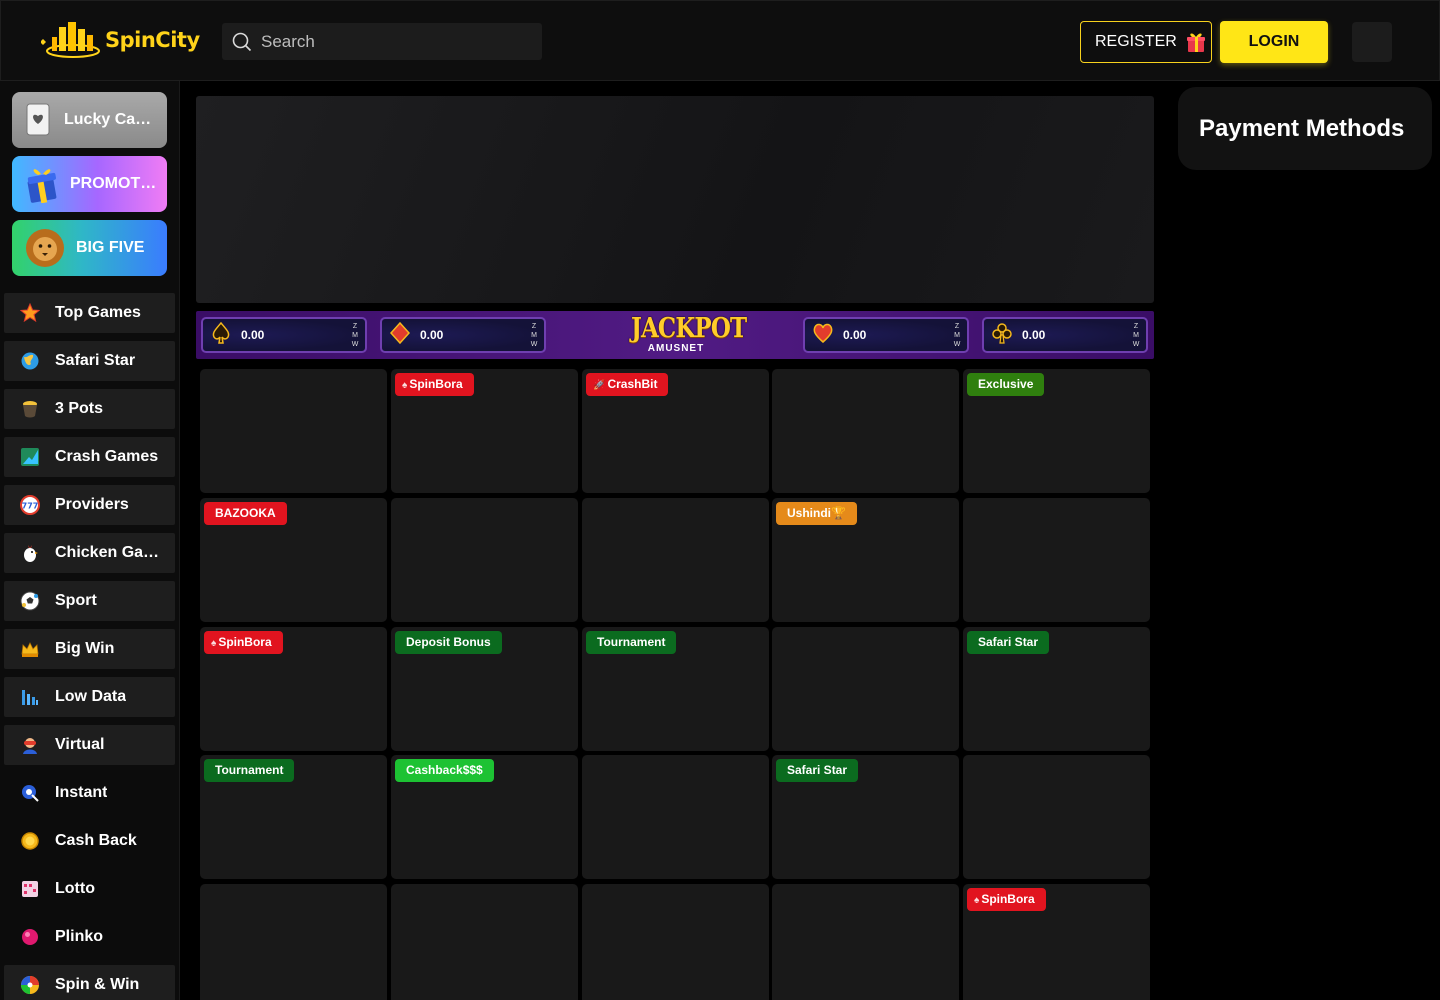 Image resolution: width=1440 pixels, height=1000 pixels. What do you see at coordinates (115, 183) in the screenshot?
I see `promo-label: PROMOTIONS` at bounding box center [115, 183].